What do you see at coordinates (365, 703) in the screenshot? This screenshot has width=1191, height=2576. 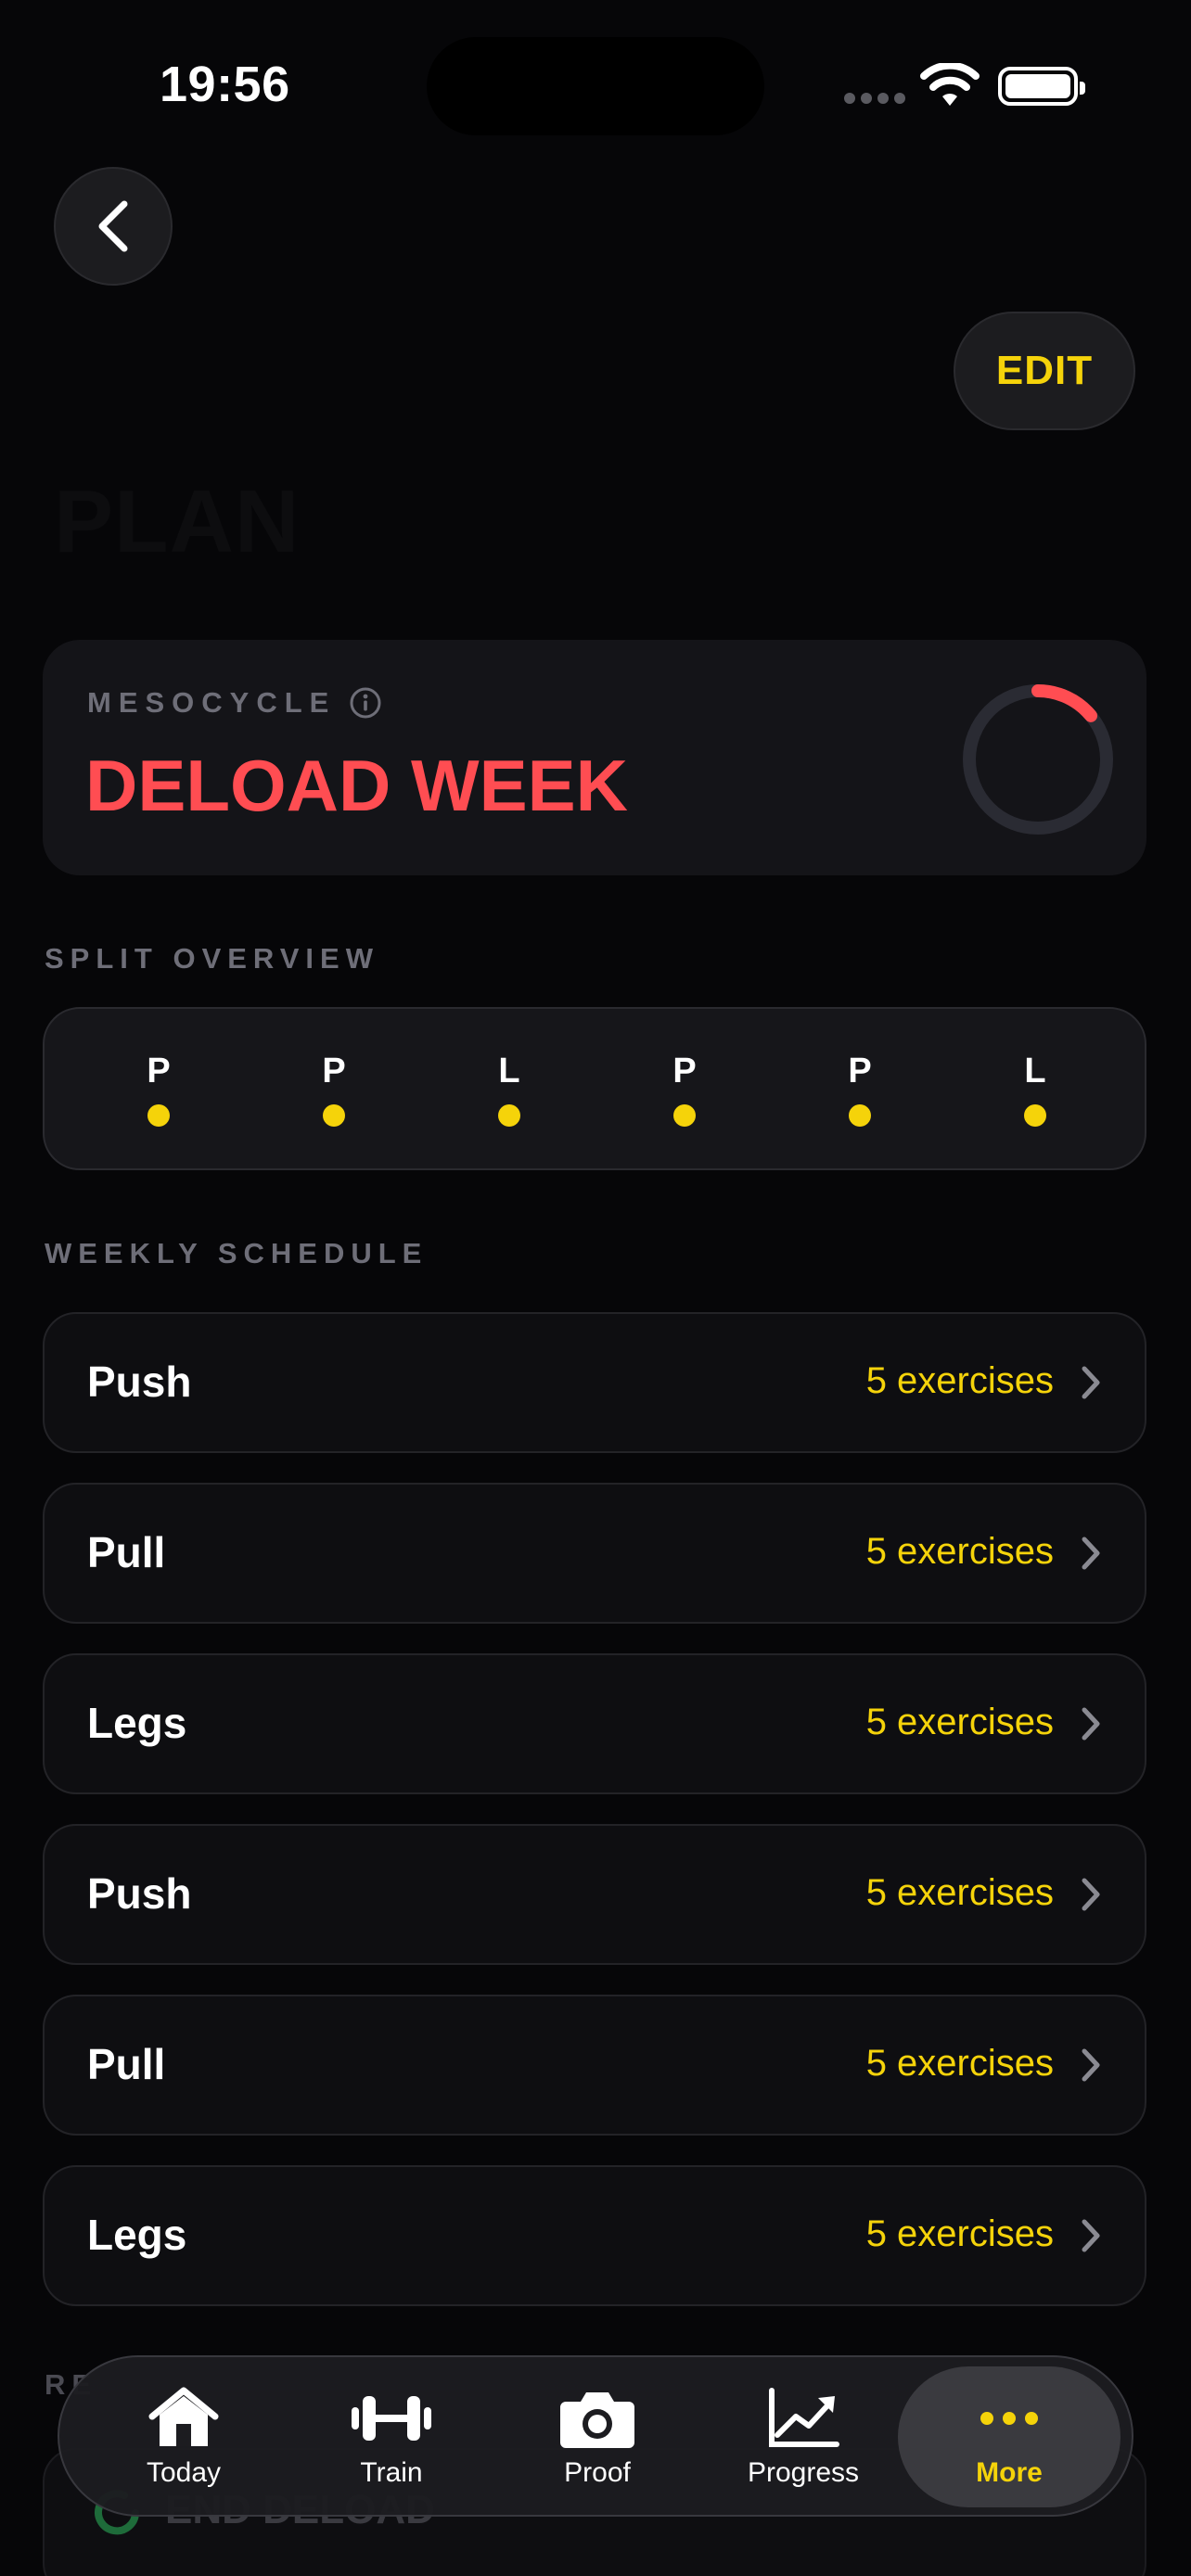 I see `info-icon` at bounding box center [365, 703].